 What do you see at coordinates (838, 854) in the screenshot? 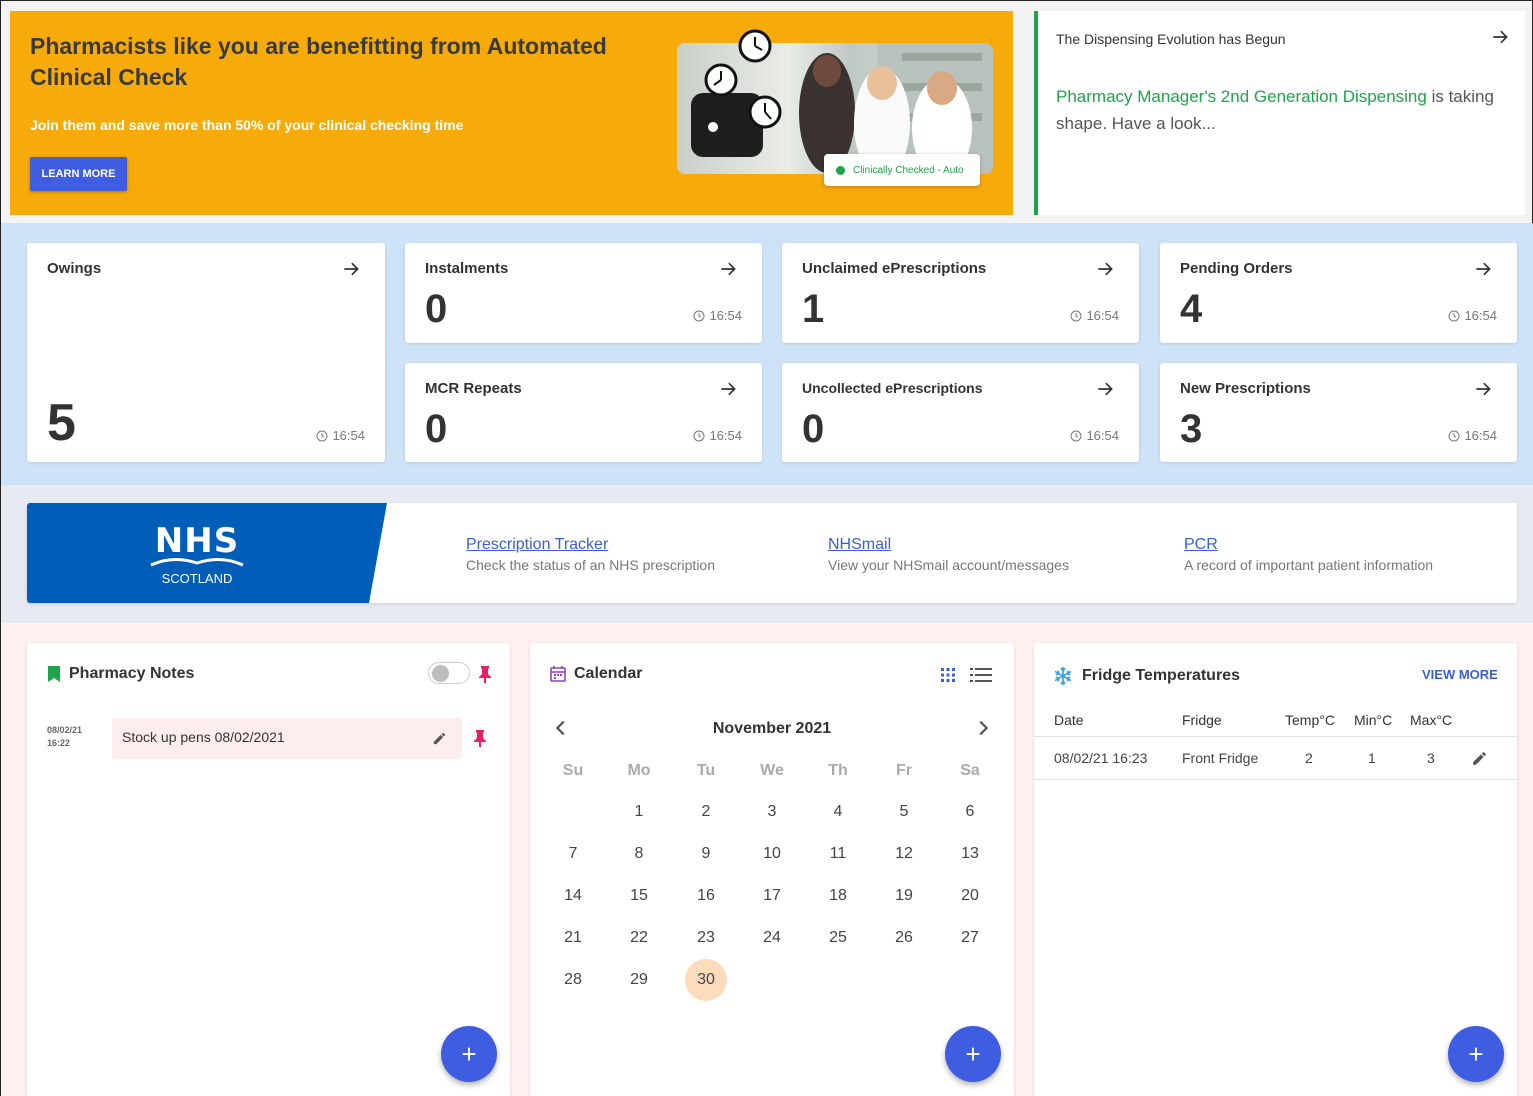
I see `calendar-day: 11` at bounding box center [838, 854].